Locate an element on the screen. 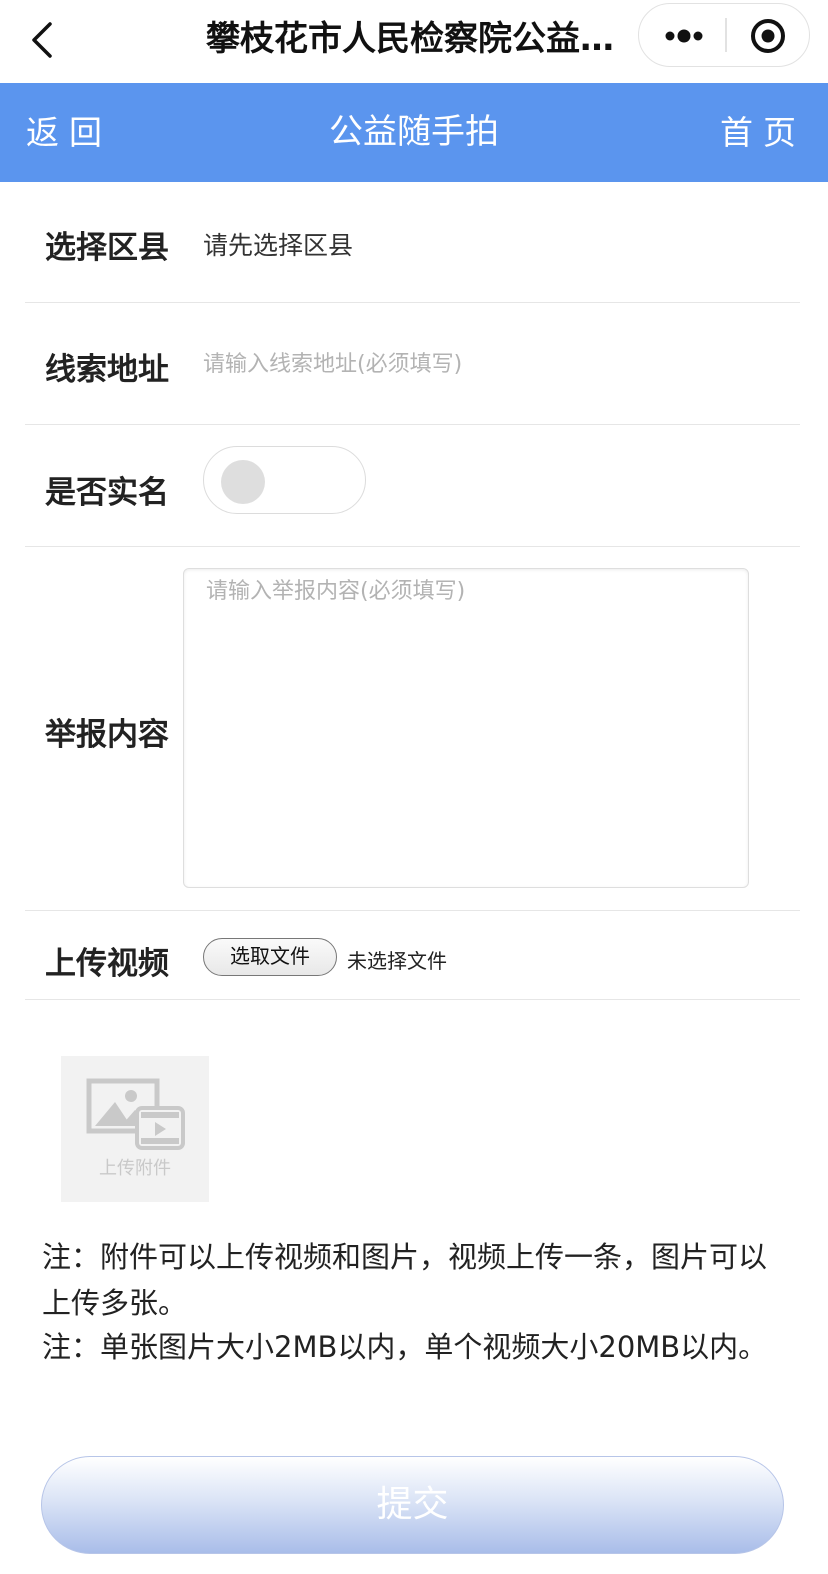 Image resolution: width=828 pixels, height=1574 pixels. district-row: 选择区县 请先选择区县 is located at coordinates (412, 242).